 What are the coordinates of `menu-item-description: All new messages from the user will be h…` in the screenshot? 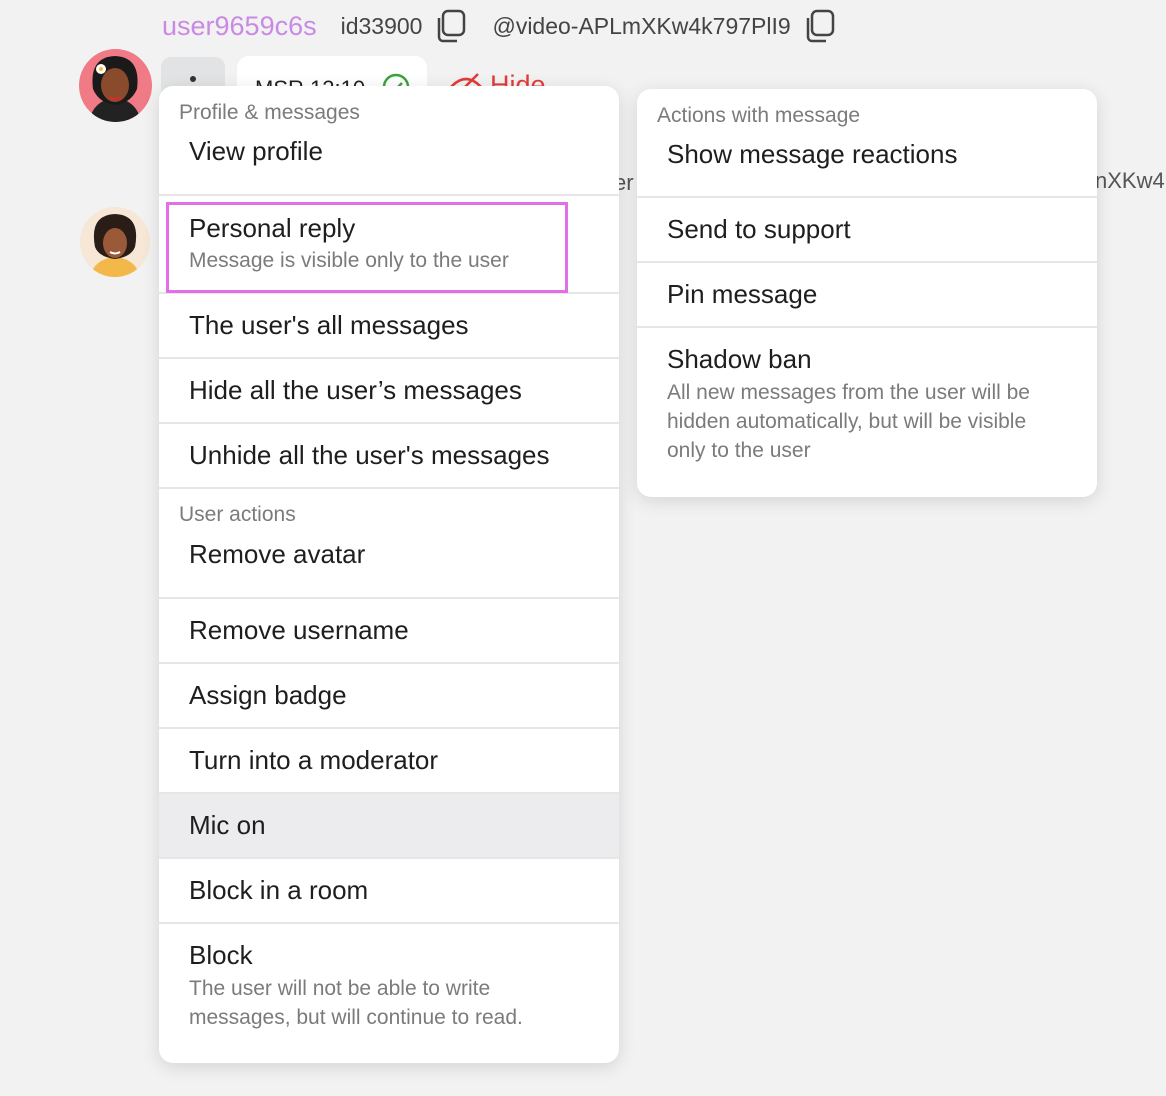 It's located at (848, 421).